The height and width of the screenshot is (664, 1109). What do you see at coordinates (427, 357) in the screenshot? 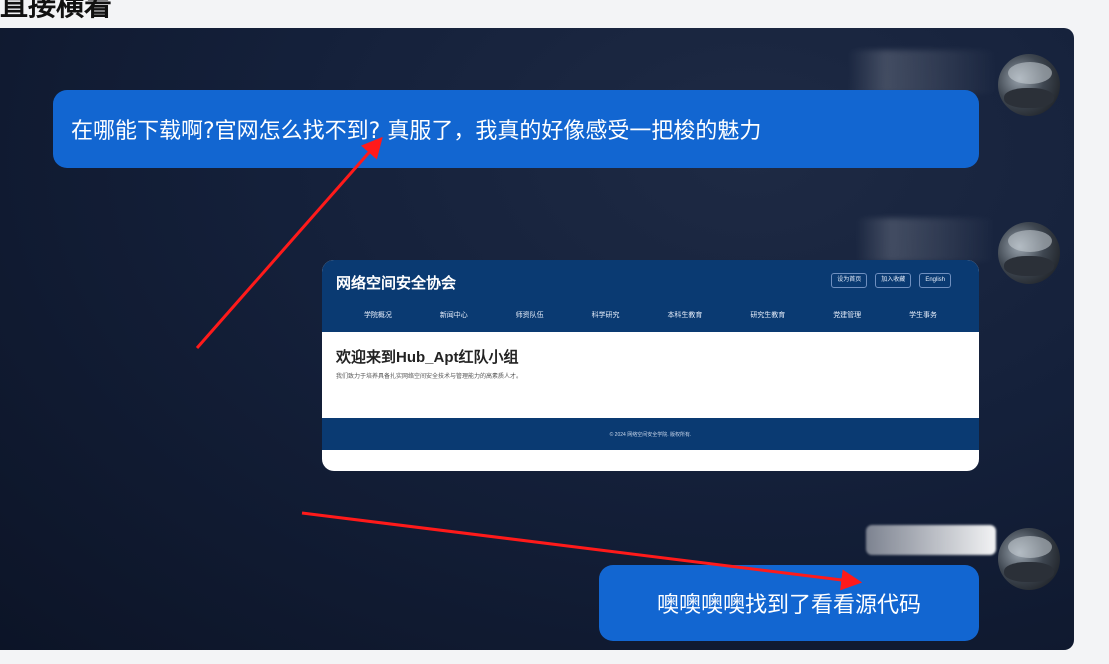
I see `site-heading: 欢迎来到Hub_Apt红队小组` at bounding box center [427, 357].